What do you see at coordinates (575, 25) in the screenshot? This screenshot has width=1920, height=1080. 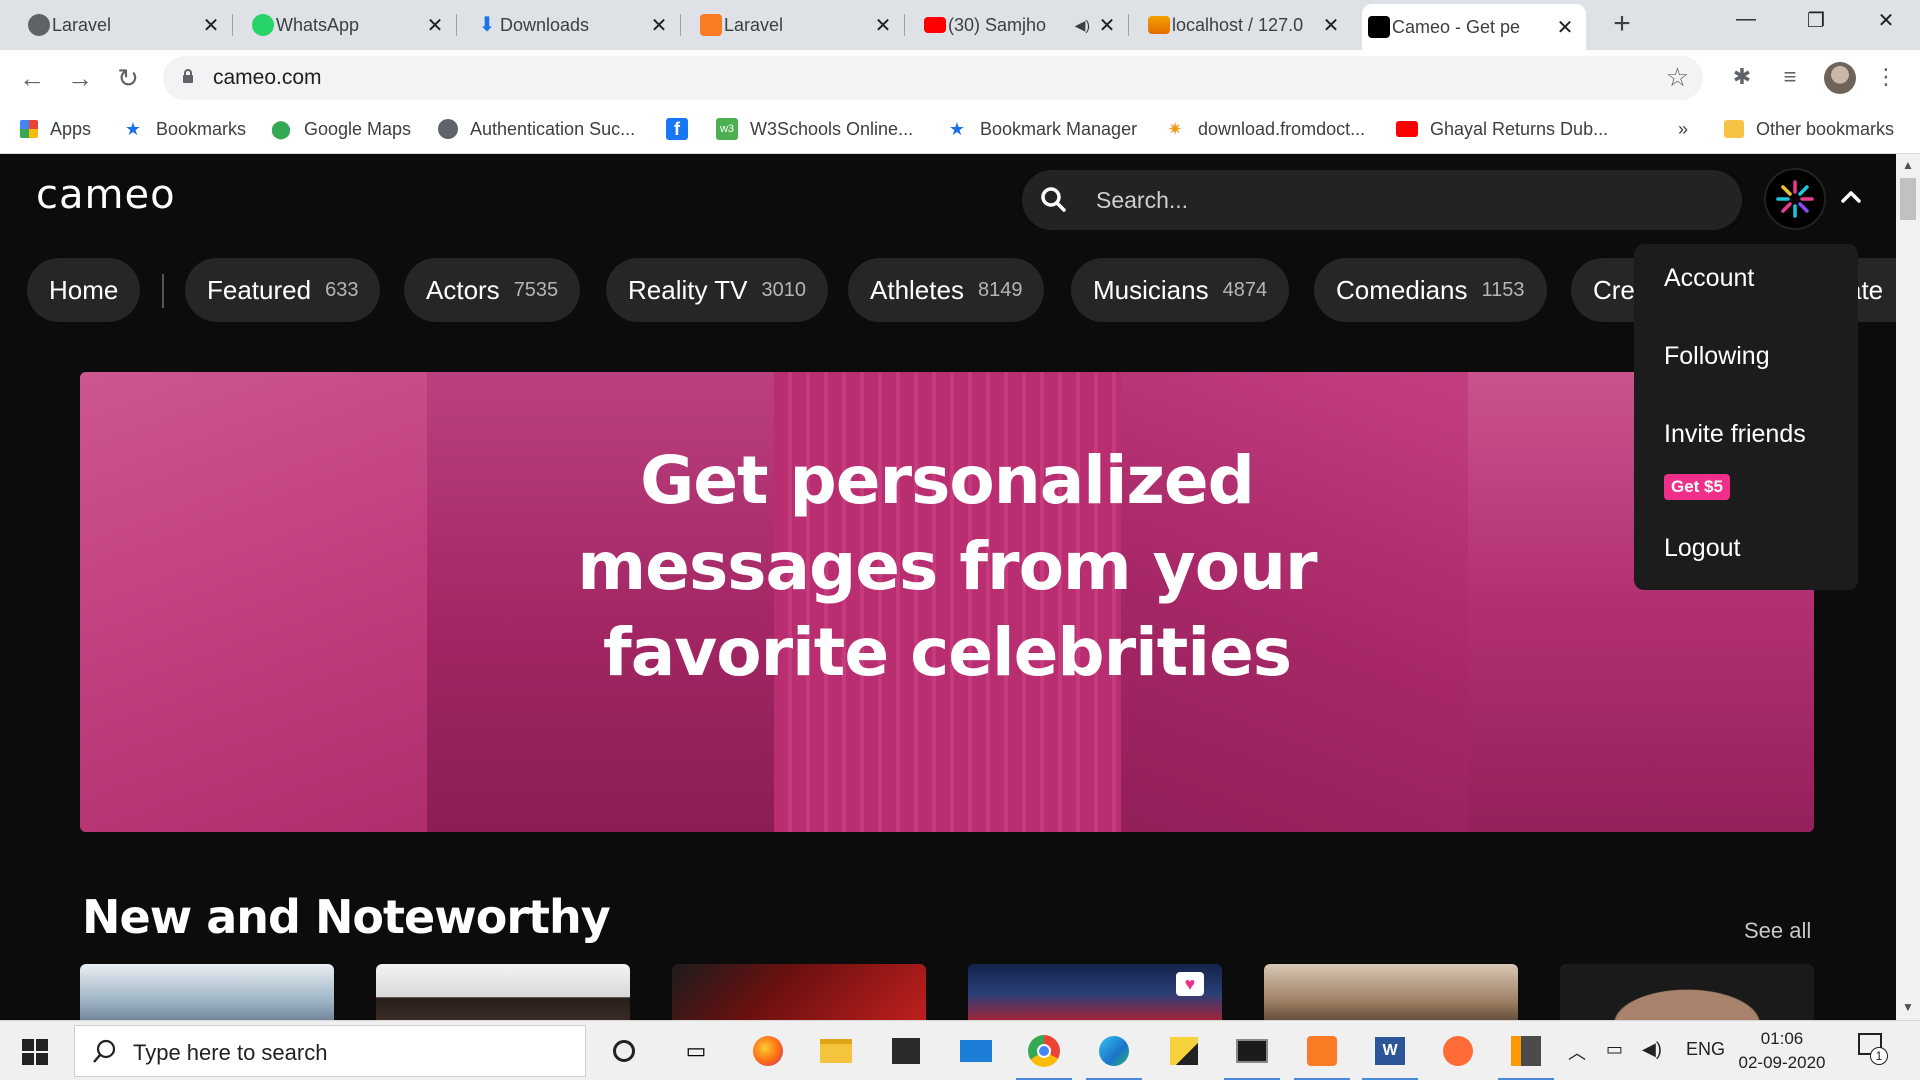 I see `tab-downloads: ⬇ Downloads ✕` at bounding box center [575, 25].